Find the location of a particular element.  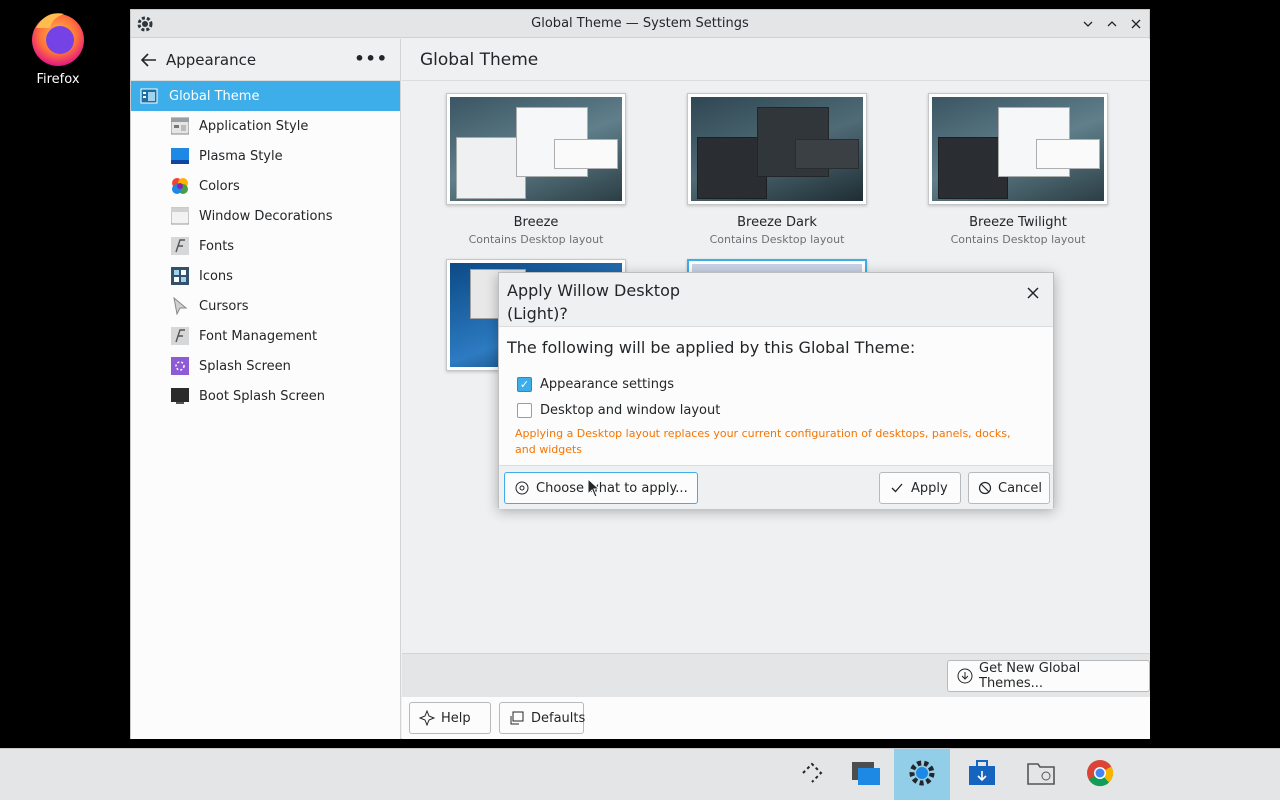

close-icon is located at coordinates (1136, 24).